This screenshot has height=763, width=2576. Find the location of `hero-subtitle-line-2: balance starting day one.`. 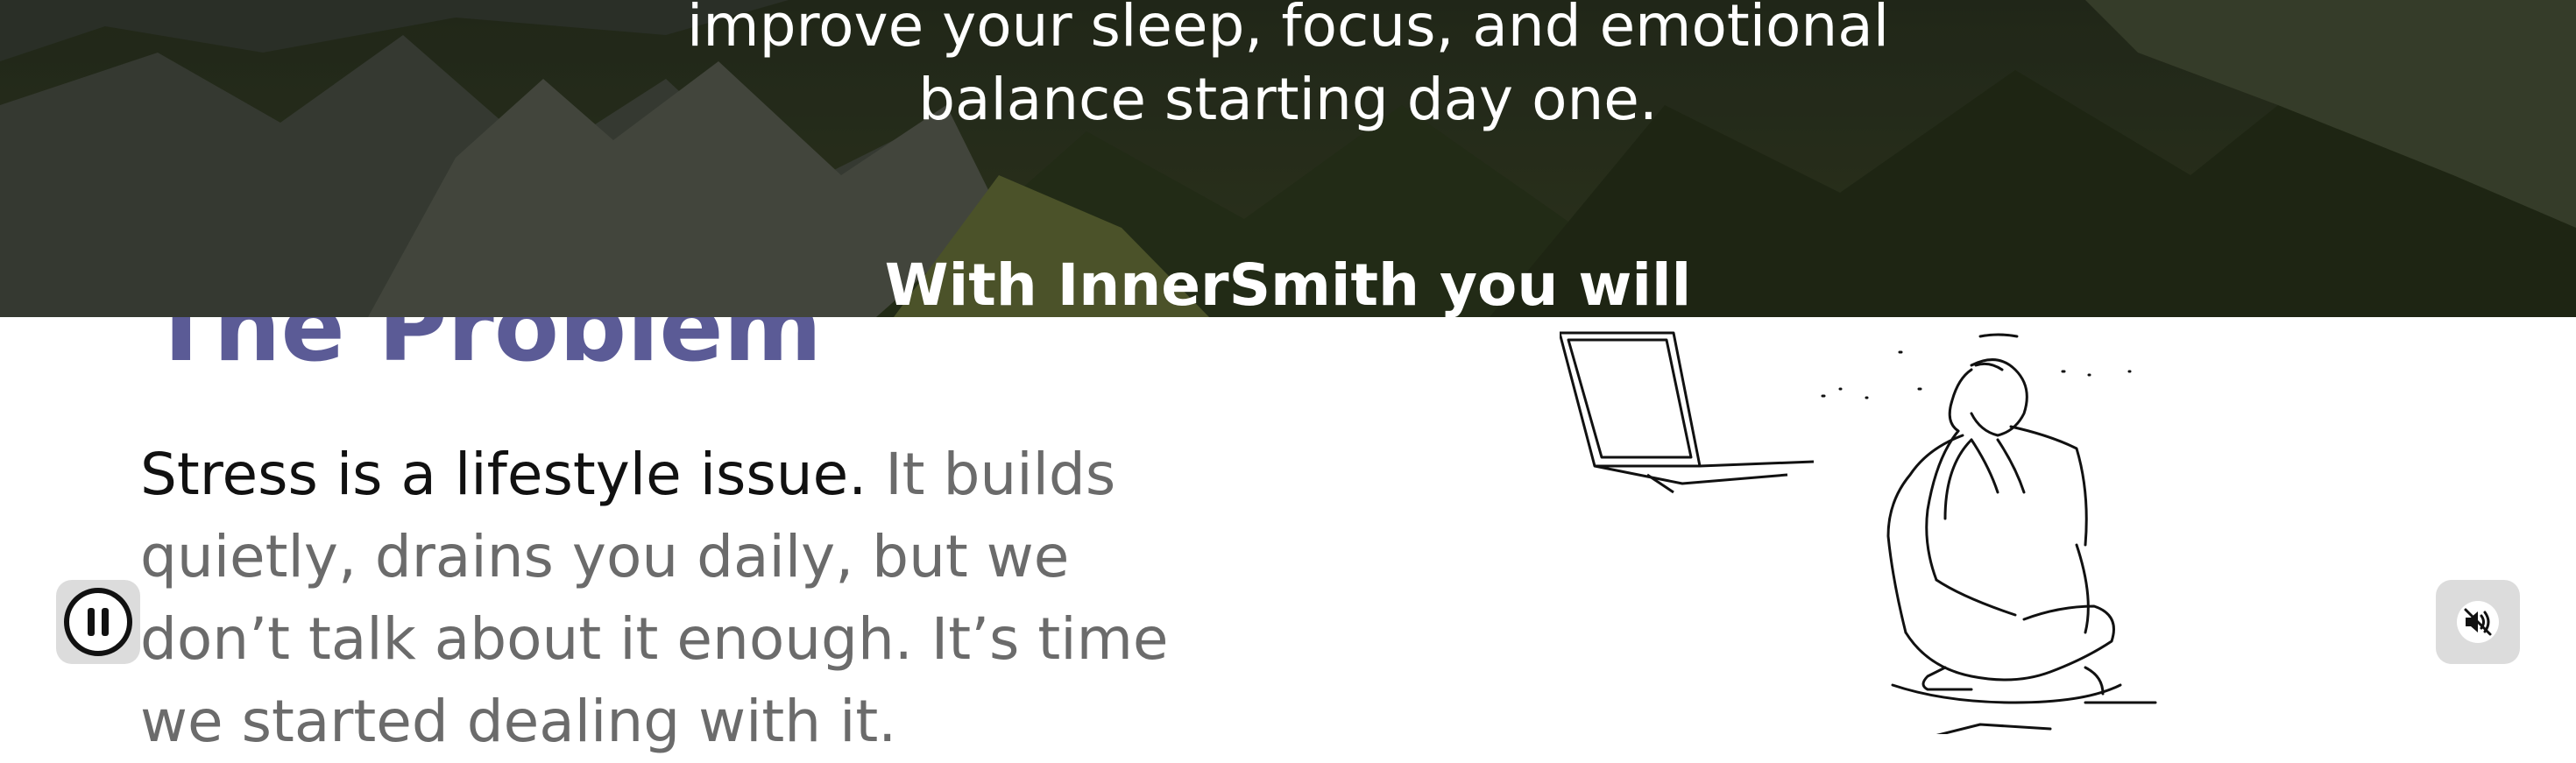

hero-subtitle-line-2: balance starting day one. is located at coordinates (1288, 99).